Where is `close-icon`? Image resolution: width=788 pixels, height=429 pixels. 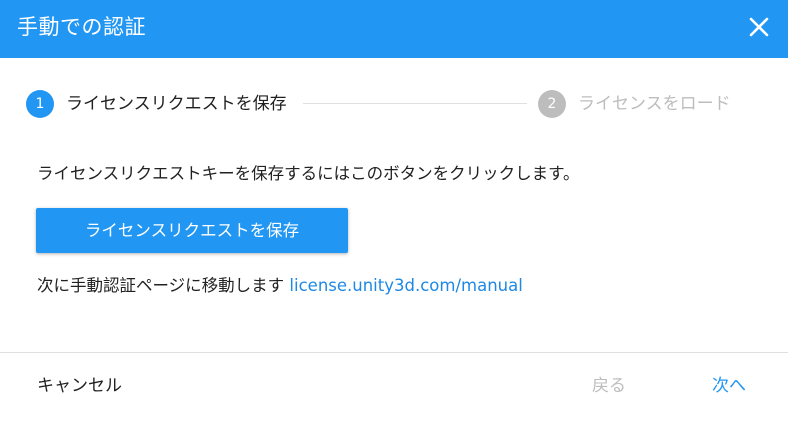 close-icon is located at coordinates (759, 27).